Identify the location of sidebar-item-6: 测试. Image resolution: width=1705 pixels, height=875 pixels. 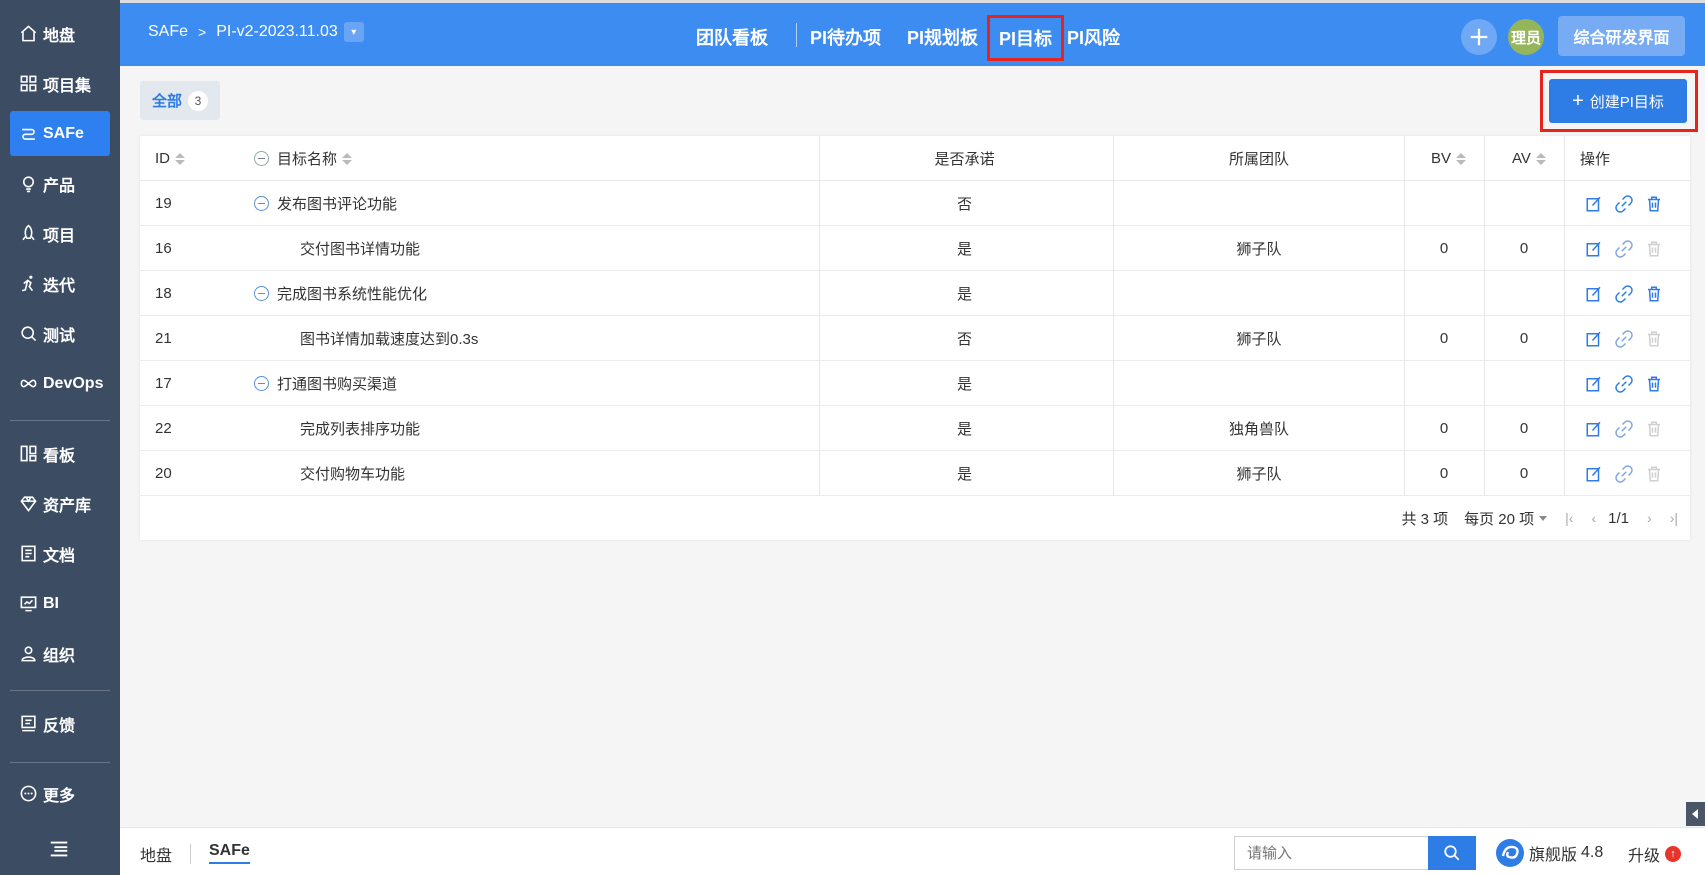
(60, 333).